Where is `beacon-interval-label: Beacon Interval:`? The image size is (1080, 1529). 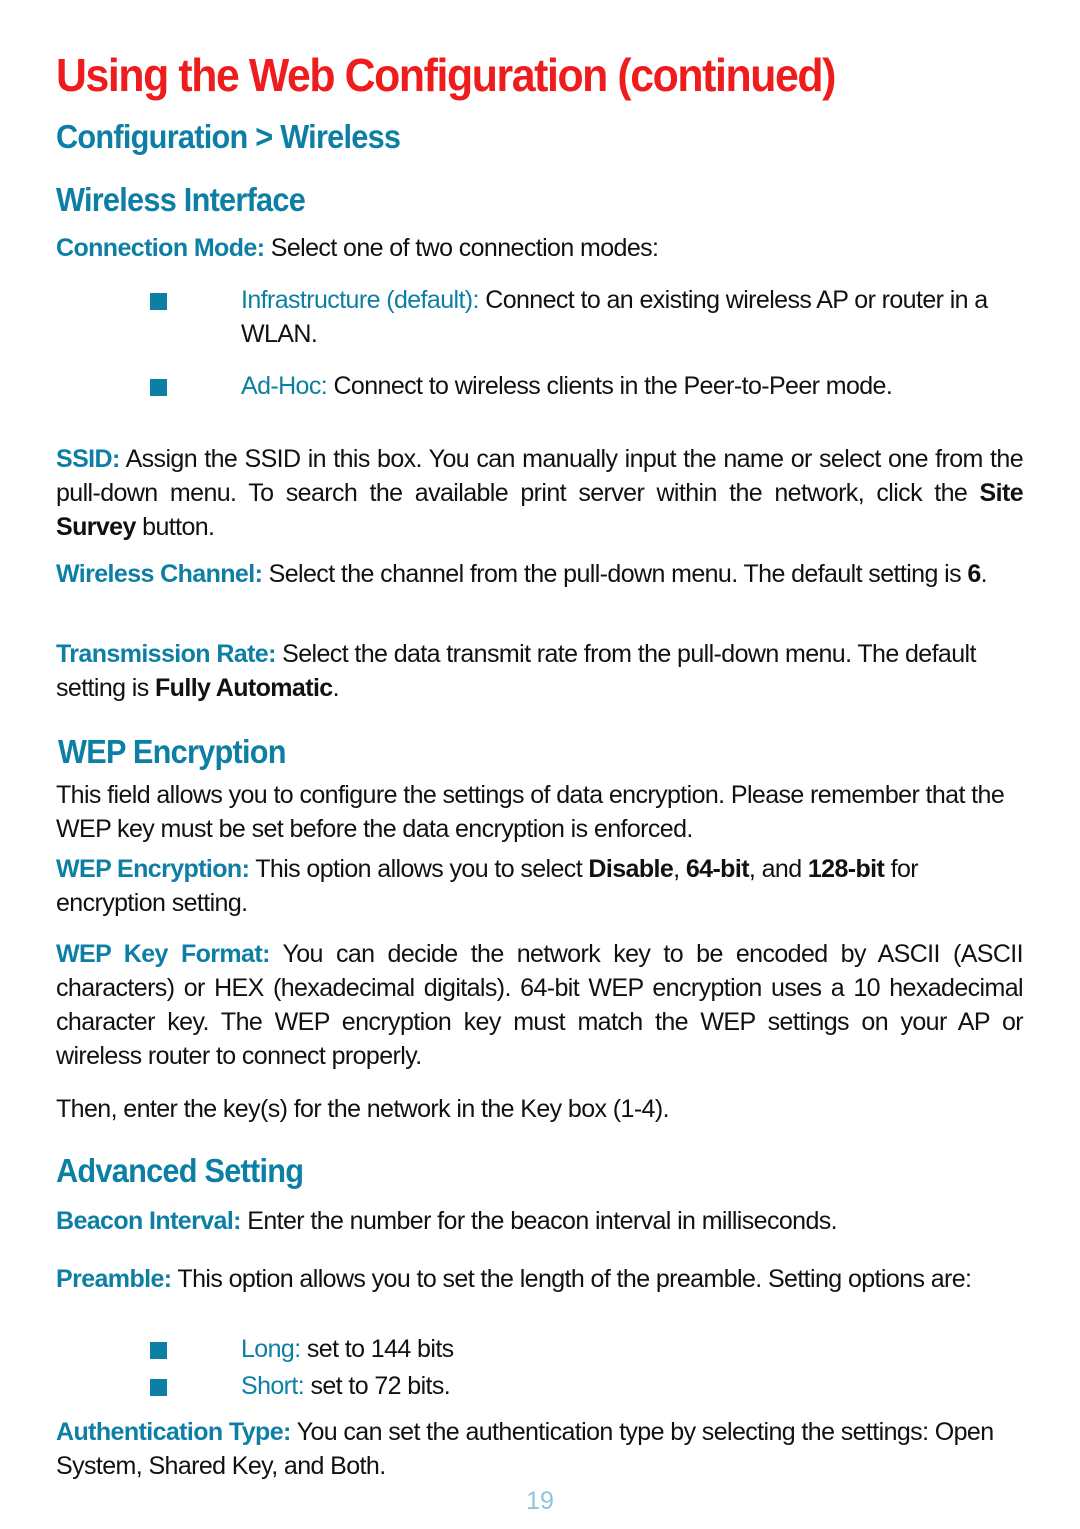 beacon-interval-label: Beacon Interval: is located at coordinates (149, 1221).